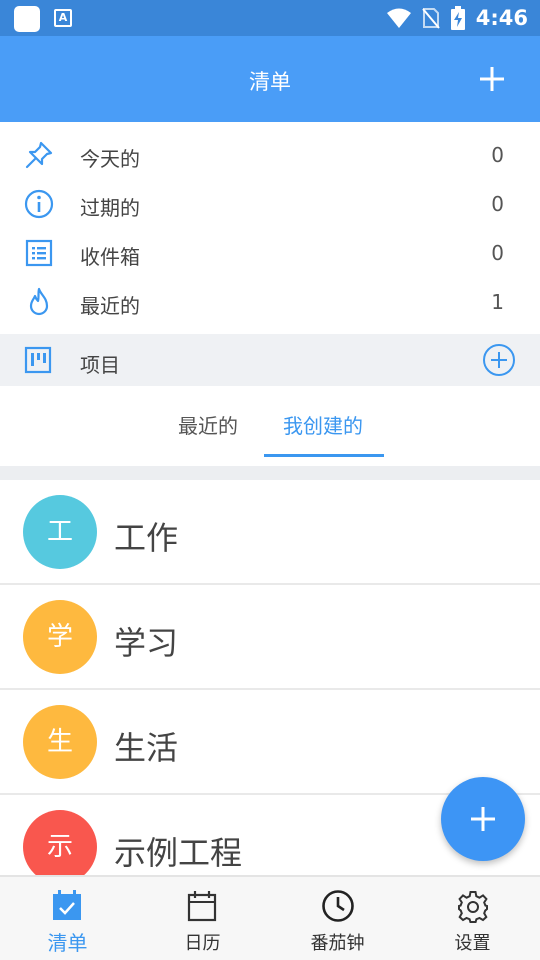  I want to click on clock-icon, so click(338, 906).